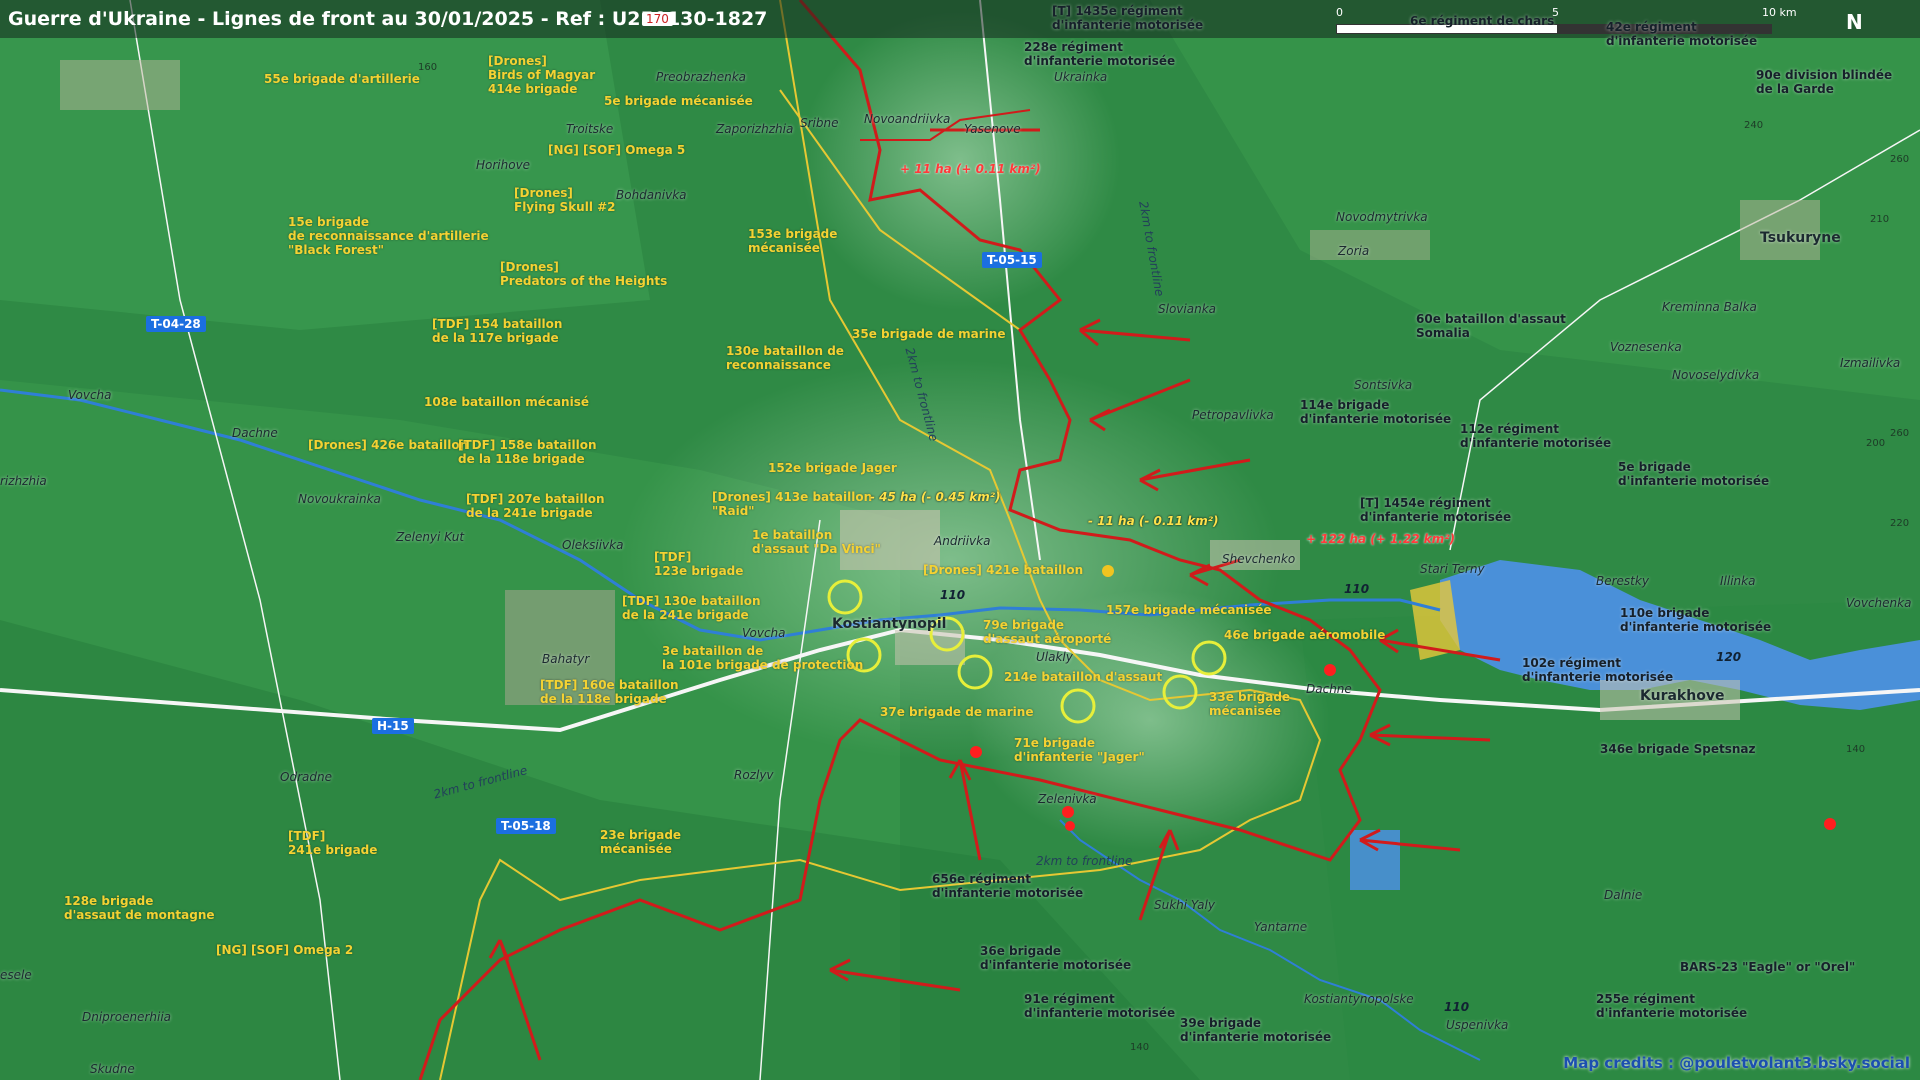  Describe the element at coordinates (1681, 34) in the screenshot. I see `ru-unit: 42e régiment d'infanterie motorisée` at that location.